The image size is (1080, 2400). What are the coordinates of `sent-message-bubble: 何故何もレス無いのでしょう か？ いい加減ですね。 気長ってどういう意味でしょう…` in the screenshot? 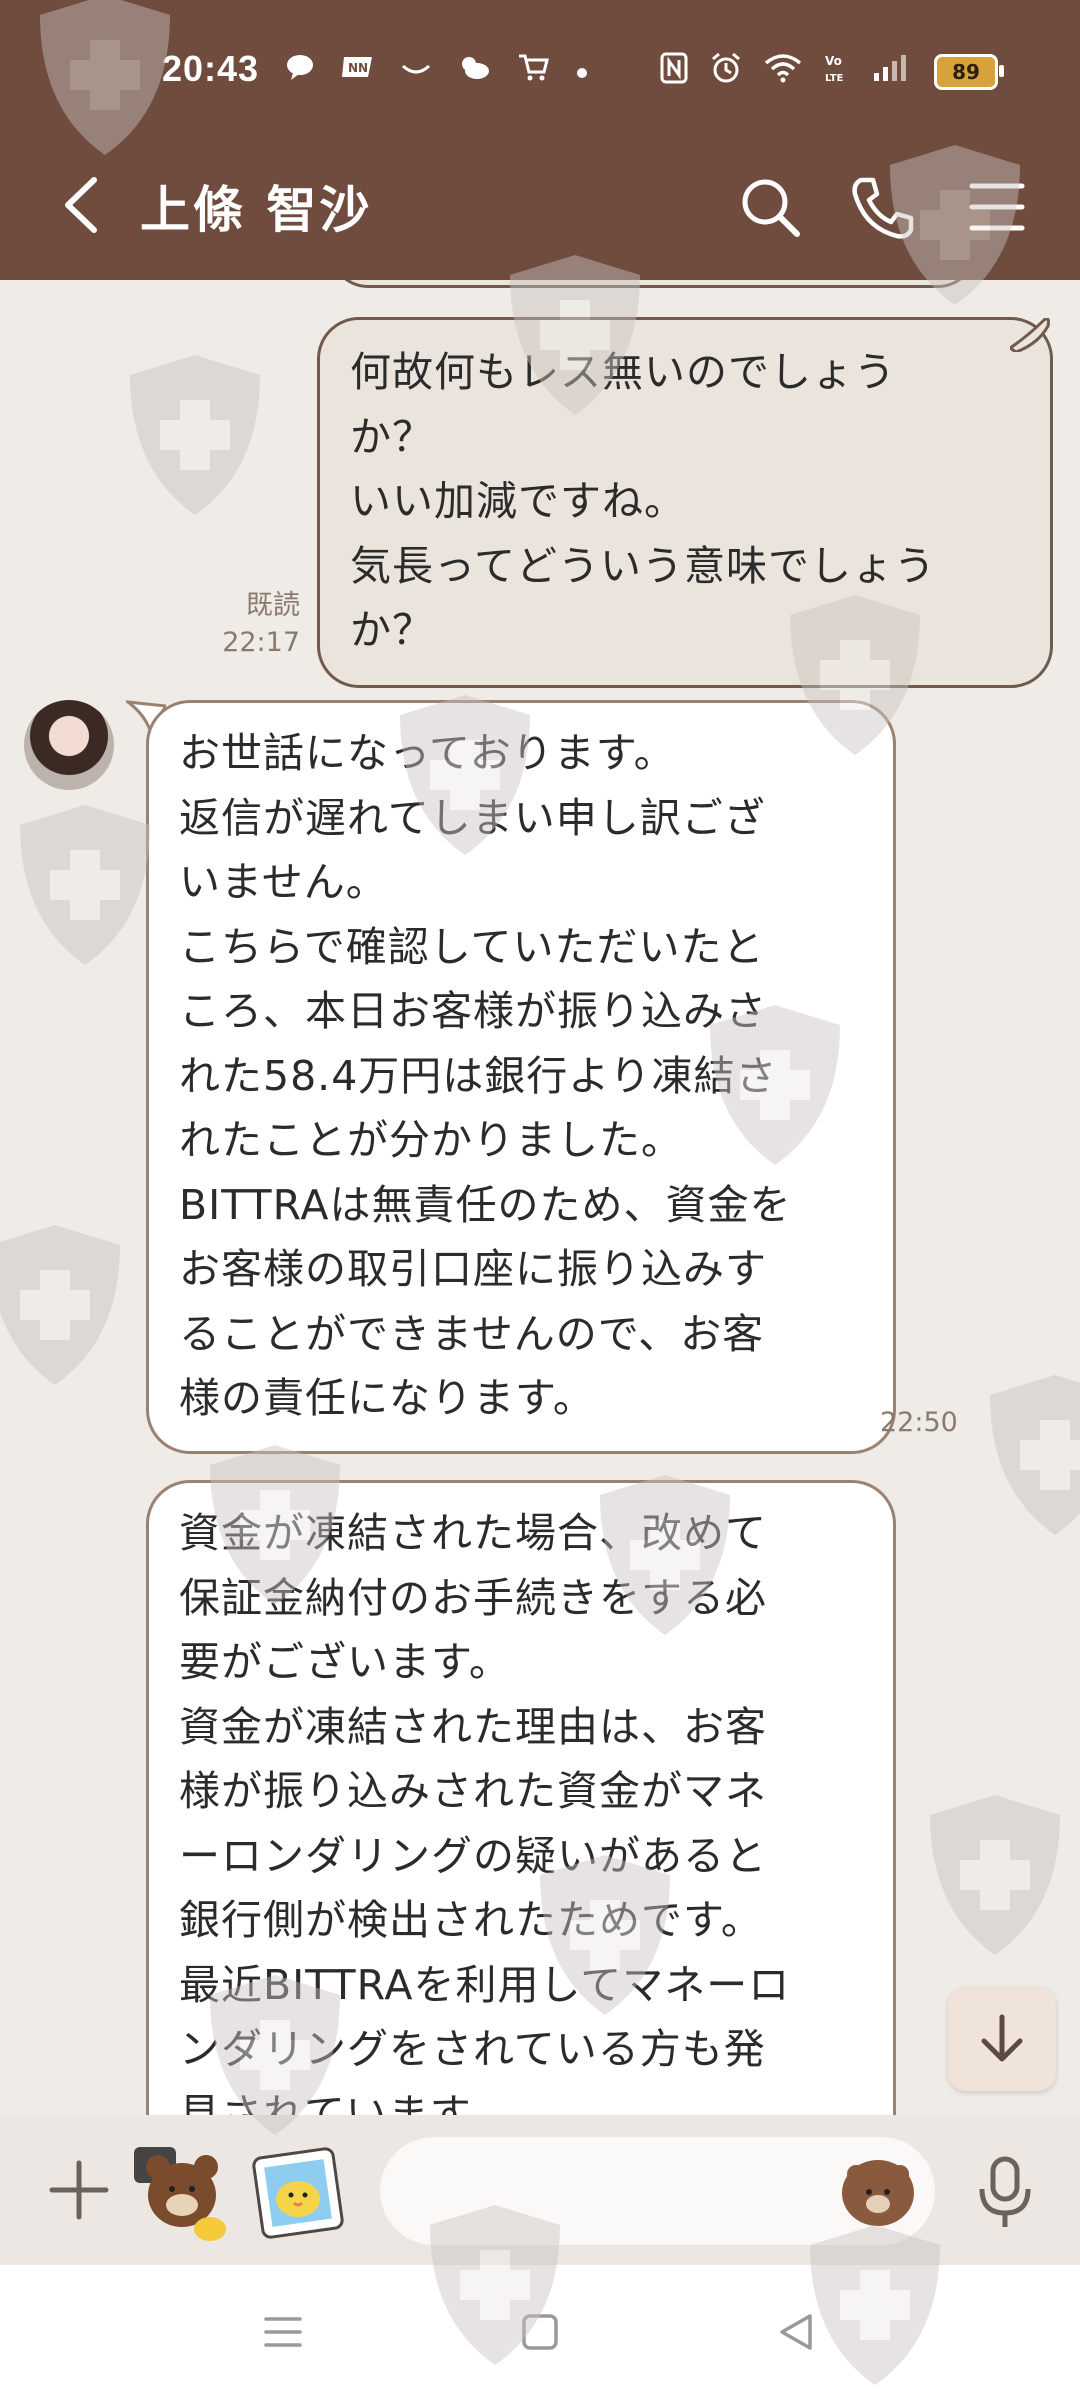 It's located at (685, 502).